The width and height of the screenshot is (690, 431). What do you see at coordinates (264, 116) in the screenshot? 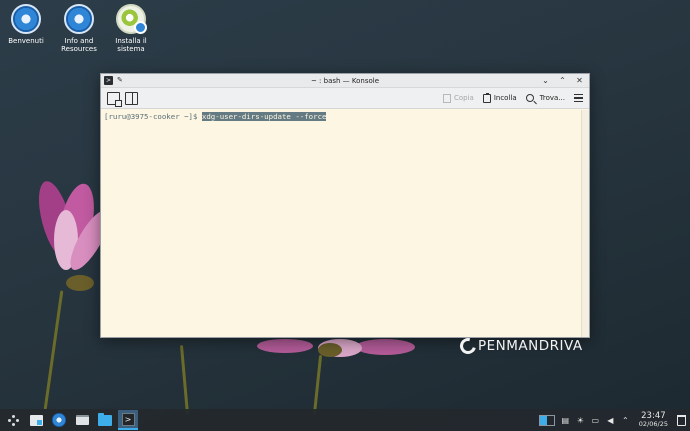
I see `terminal-command-selected: xdg-user-dirs-update --force` at bounding box center [264, 116].